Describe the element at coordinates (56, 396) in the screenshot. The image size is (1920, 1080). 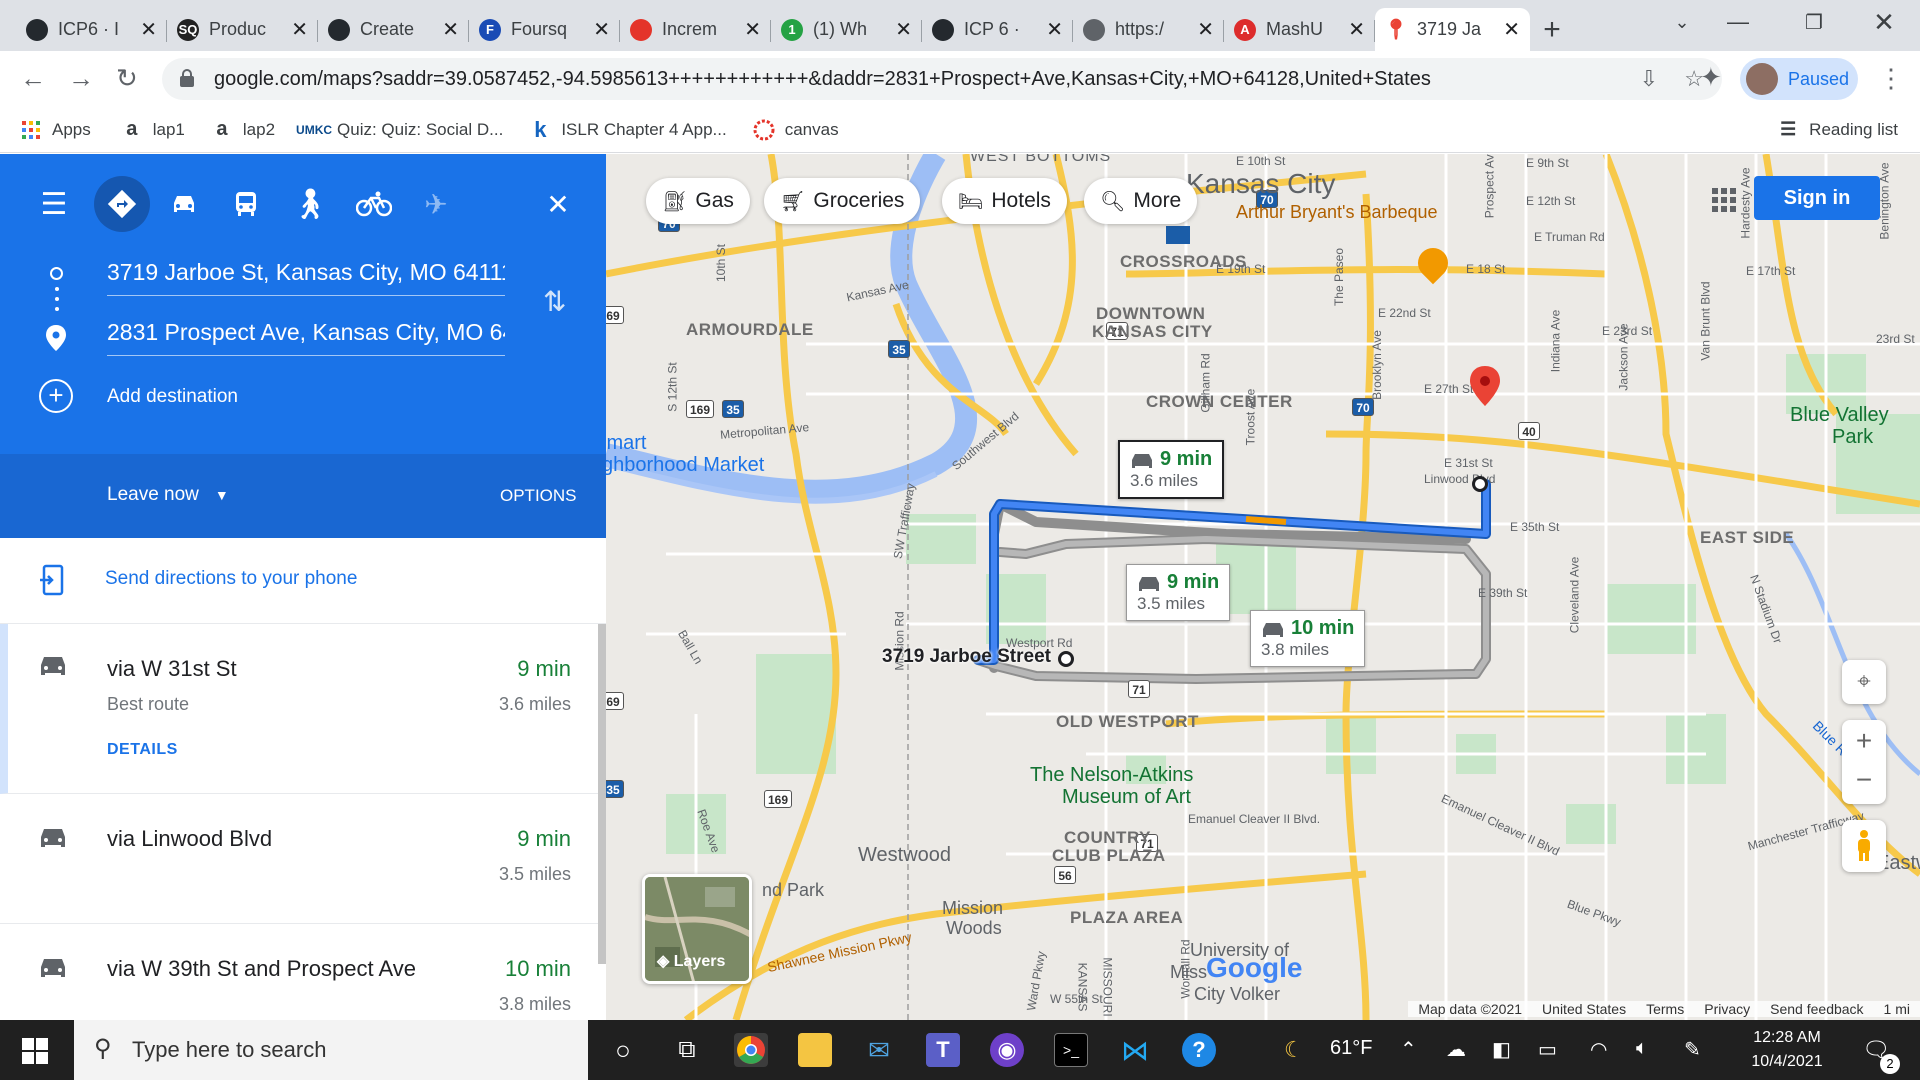
I see `add-destination-icon: +` at that location.